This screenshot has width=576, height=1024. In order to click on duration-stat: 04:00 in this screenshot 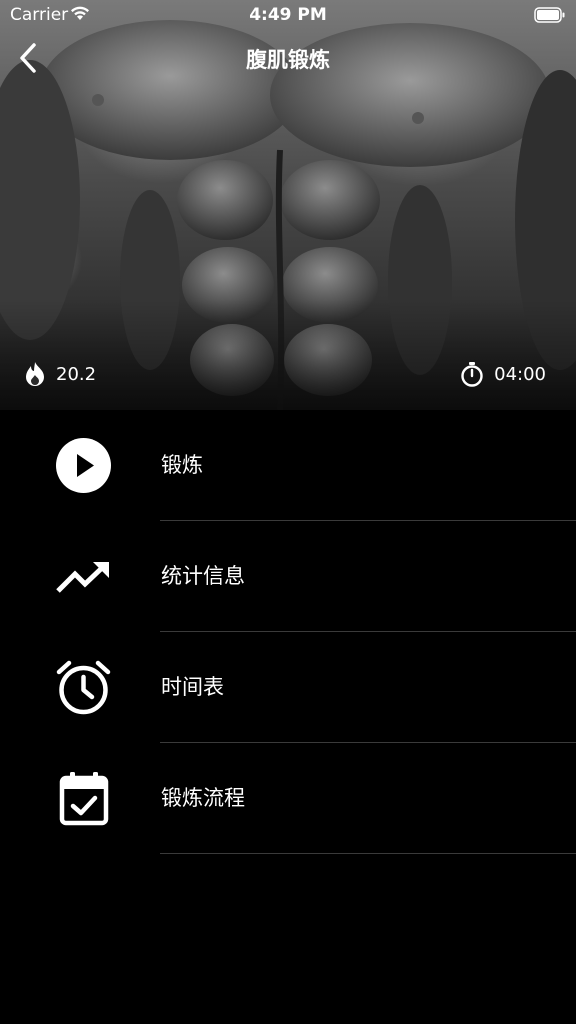, I will do `click(503, 374)`.